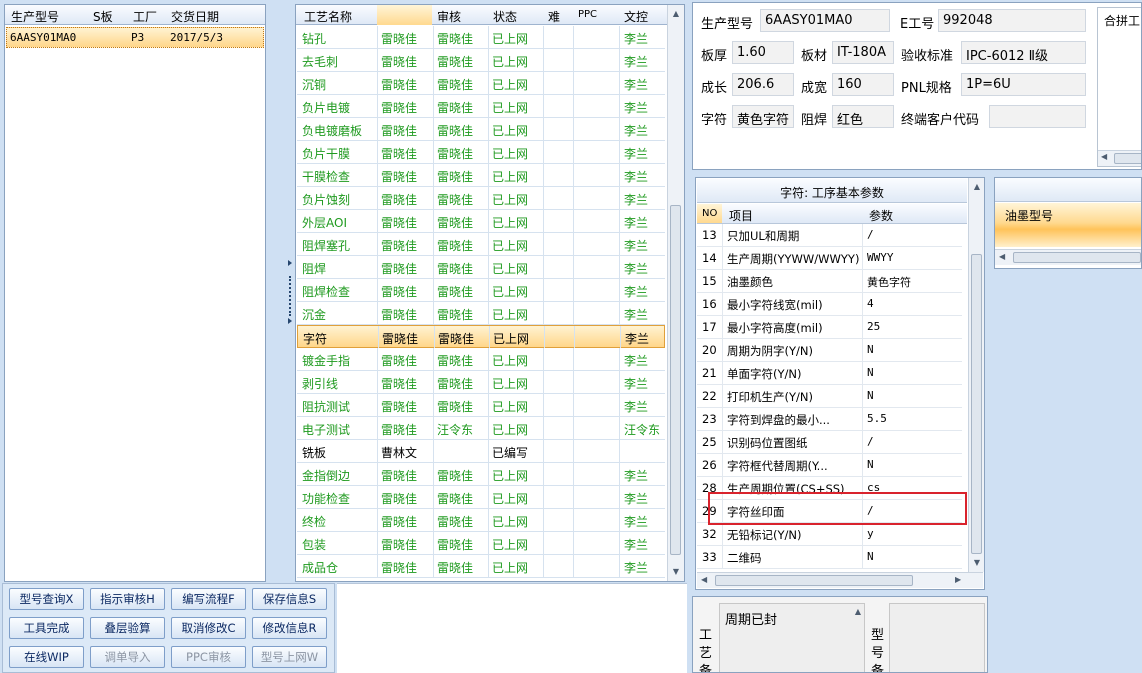 Image resolution: width=1142 pixels, height=673 pixels. Describe the element at coordinates (481, 60) in the screenshot. I see `process-row: 去毛刺 雷晓佳 雷晓佳 已上网 李兰` at that location.